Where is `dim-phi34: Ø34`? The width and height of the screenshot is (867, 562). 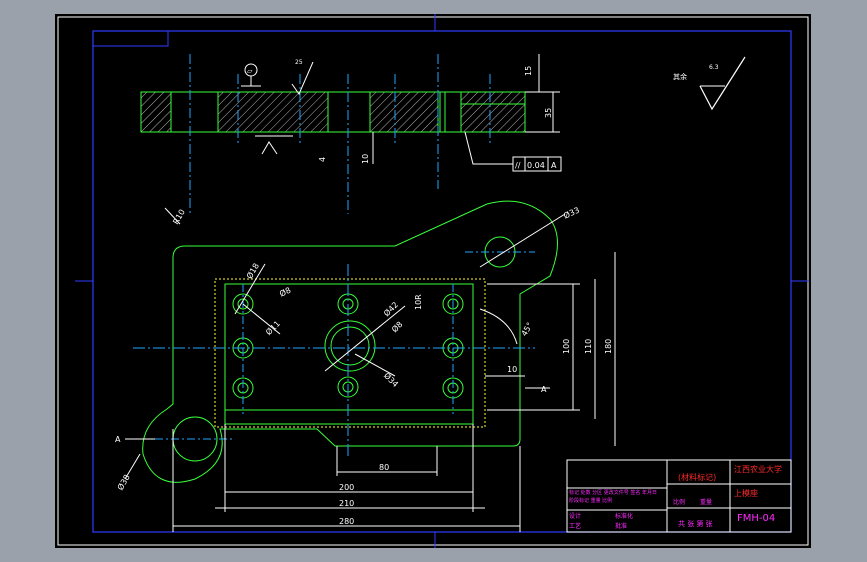
dim-phi34: Ø34 is located at coordinates (391, 379).